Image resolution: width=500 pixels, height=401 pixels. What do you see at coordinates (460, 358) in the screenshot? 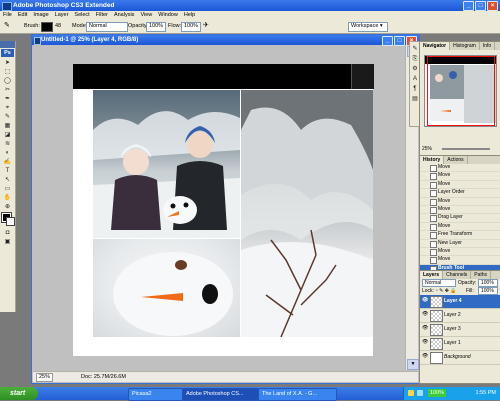
I see `layer-row: 👁 Background` at bounding box center [460, 358].